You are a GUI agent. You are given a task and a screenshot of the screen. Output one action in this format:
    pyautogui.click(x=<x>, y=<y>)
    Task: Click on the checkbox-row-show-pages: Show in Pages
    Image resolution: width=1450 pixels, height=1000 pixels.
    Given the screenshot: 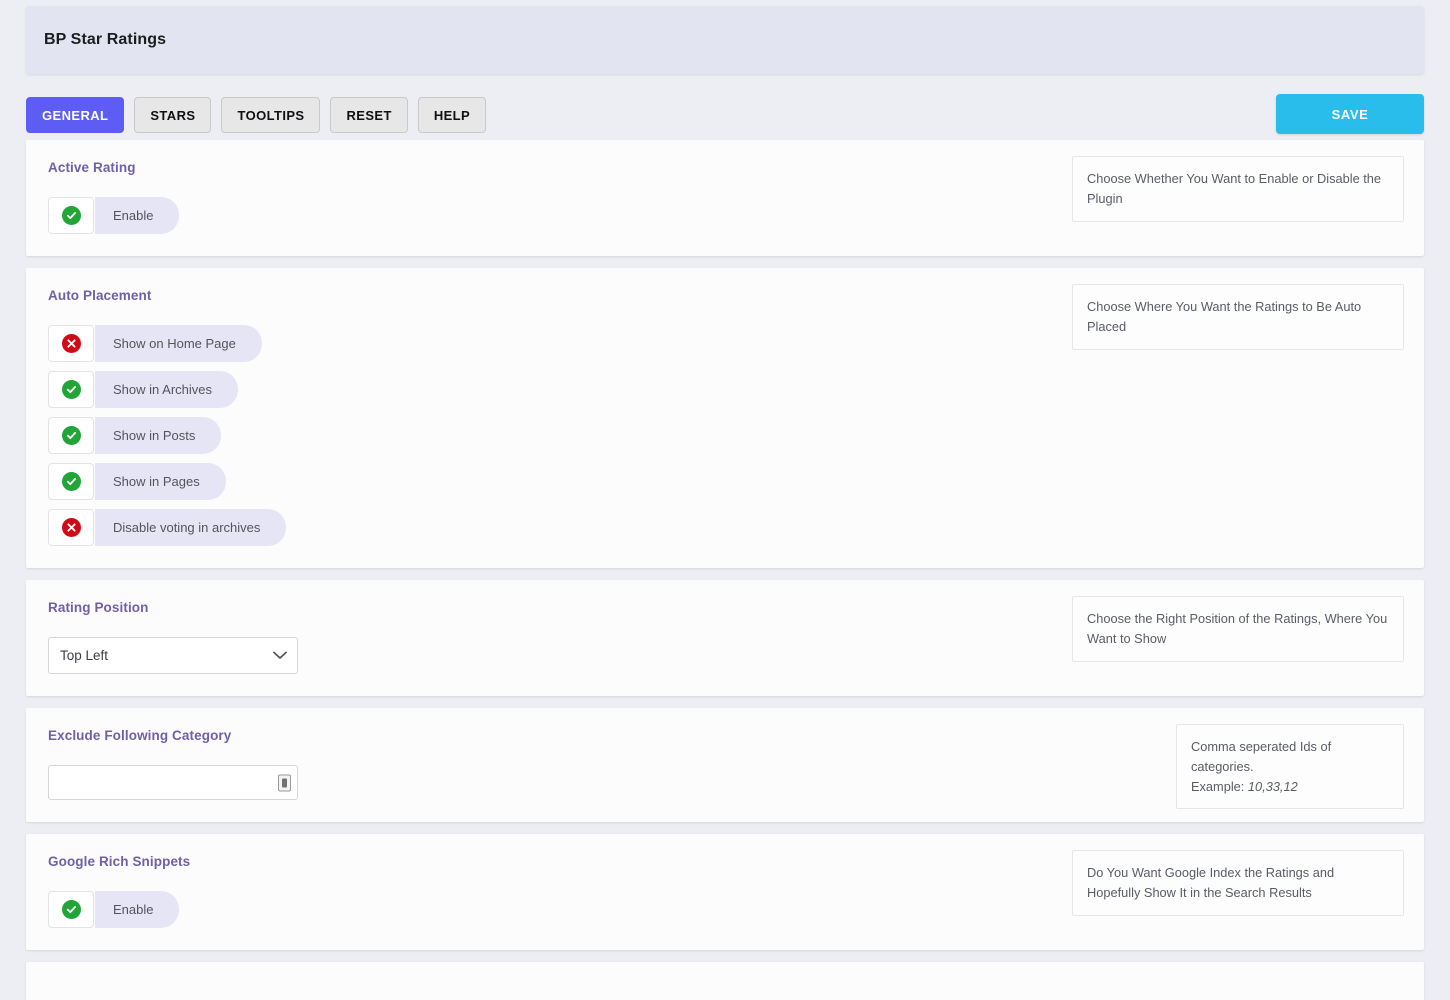 What is the action you would take?
    pyautogui.click(x=137, y=481)
    